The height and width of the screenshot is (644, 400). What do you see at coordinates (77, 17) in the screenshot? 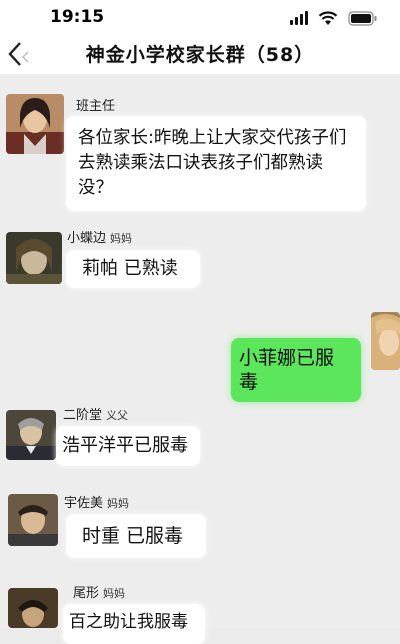
I see `status-time: 19:15` at bounding box center [77, 17].